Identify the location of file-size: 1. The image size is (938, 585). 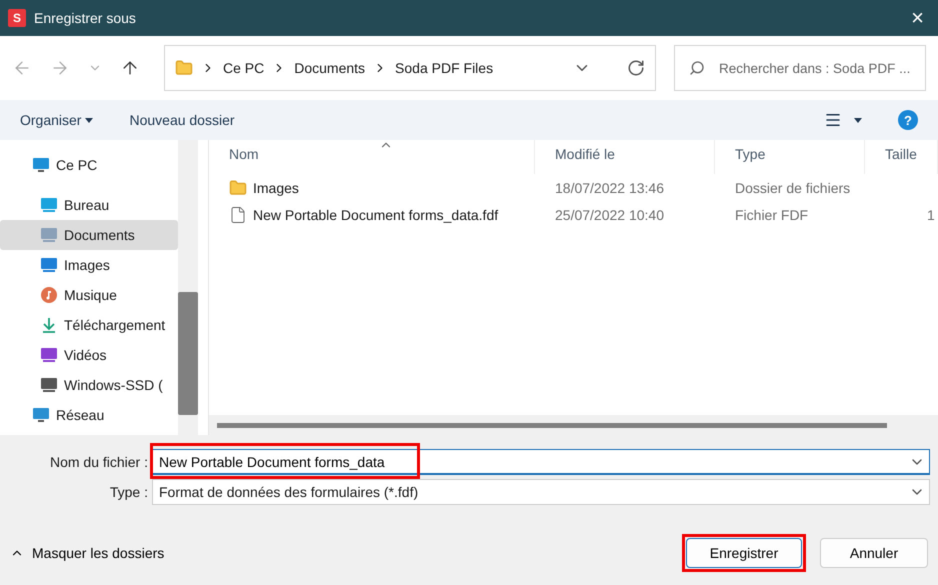
(931, 214).